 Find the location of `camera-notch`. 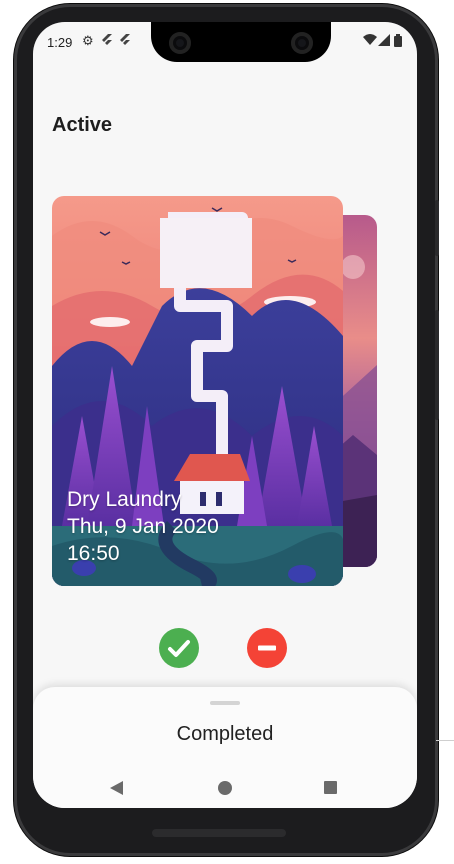

camera-notch is located at coordinates (241, 42).